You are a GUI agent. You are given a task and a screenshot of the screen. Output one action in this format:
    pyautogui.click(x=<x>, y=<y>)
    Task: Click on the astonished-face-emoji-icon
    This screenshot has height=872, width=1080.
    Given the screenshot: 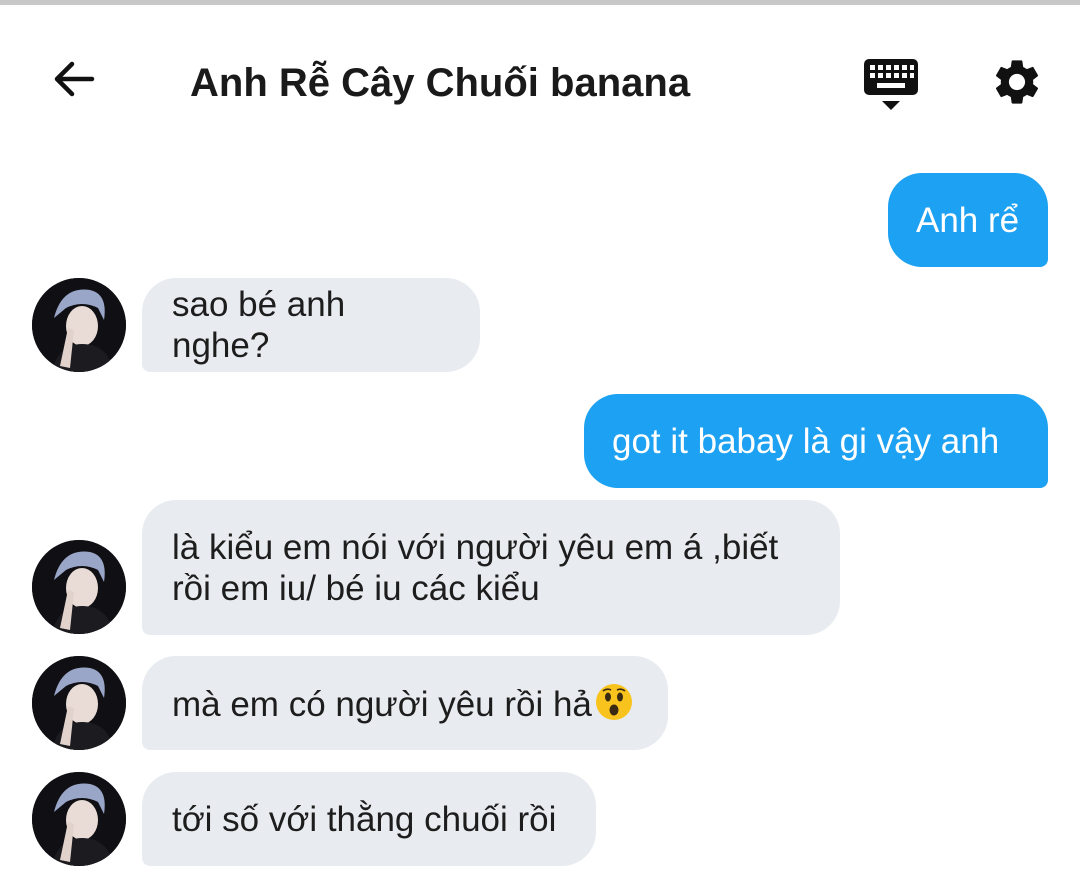 What is the action you would take?
    pyautogui.click(x=613, y=701)
    